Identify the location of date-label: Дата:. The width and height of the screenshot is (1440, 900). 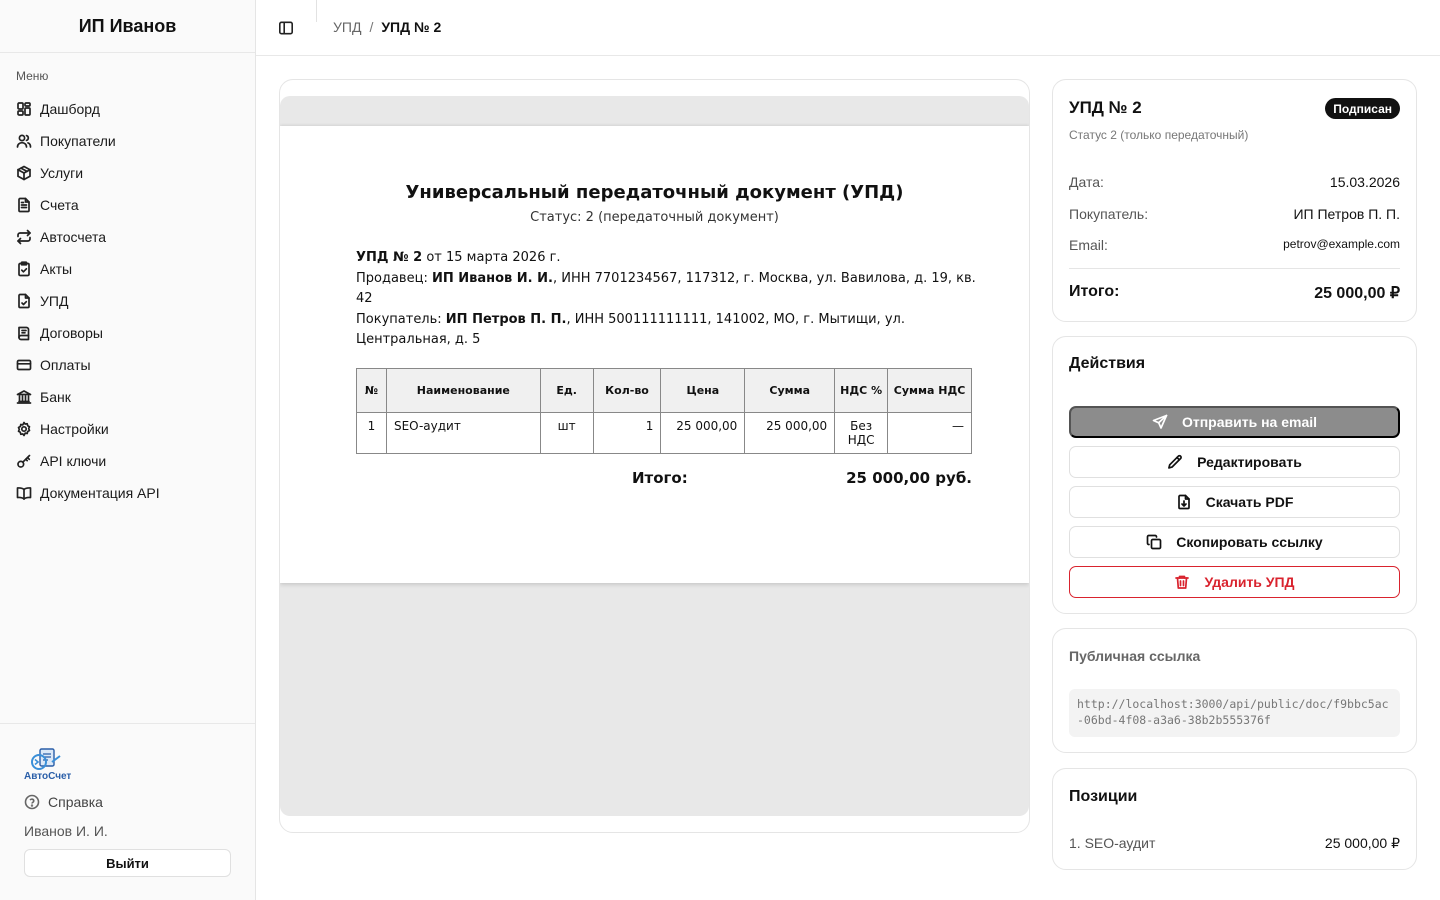
(1086, 182).